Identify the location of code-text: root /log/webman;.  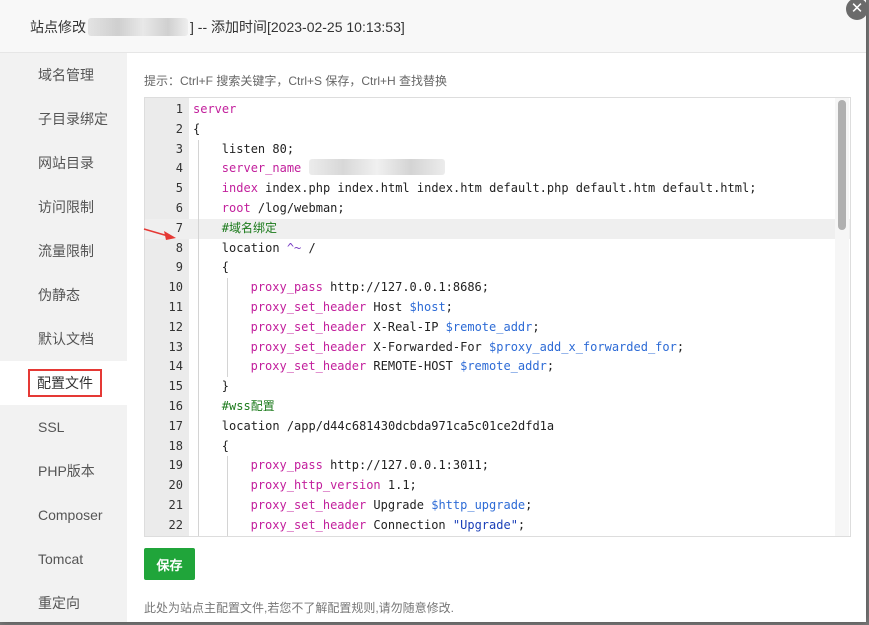
(283, 209).